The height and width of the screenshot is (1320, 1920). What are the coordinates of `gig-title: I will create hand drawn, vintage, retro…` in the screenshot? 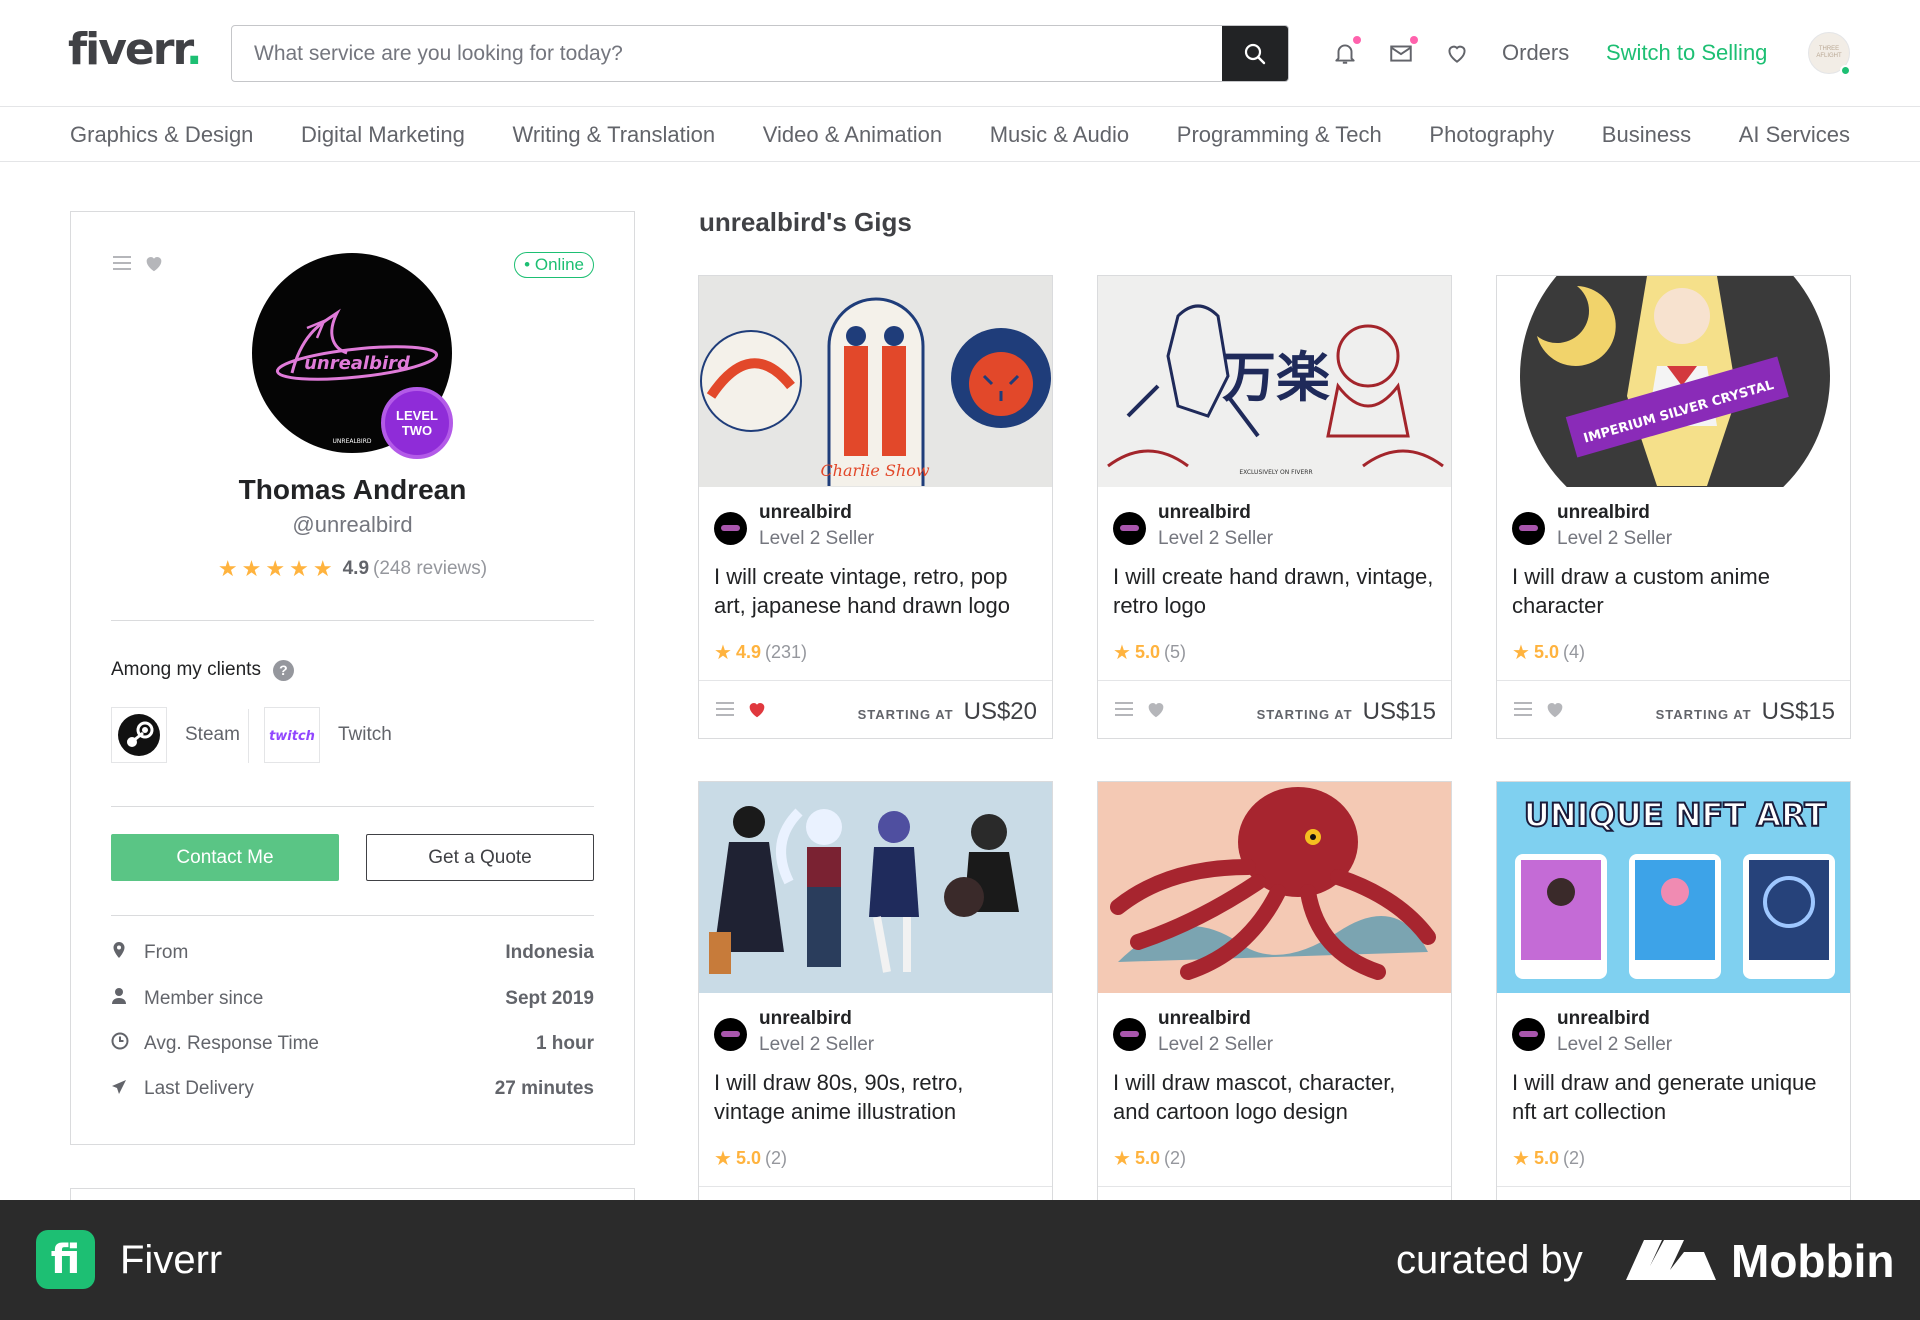 It's located at (1274, 591).